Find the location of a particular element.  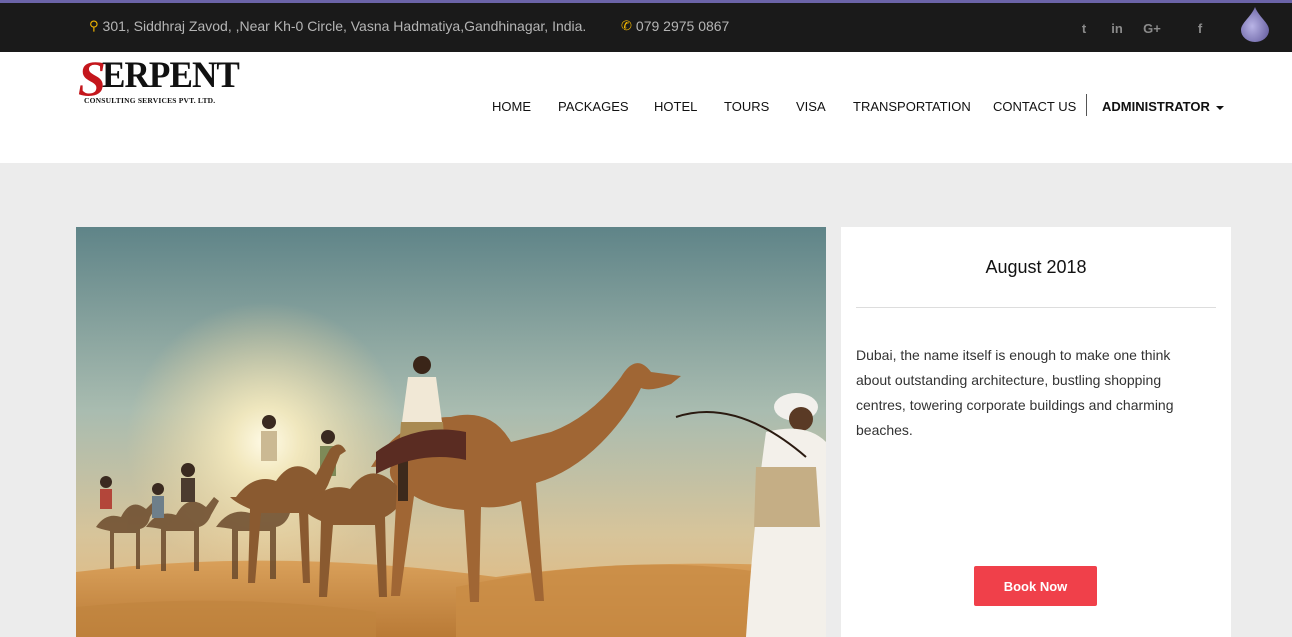

nav-packages: PACKAGES is located at coordinates (593, 106).